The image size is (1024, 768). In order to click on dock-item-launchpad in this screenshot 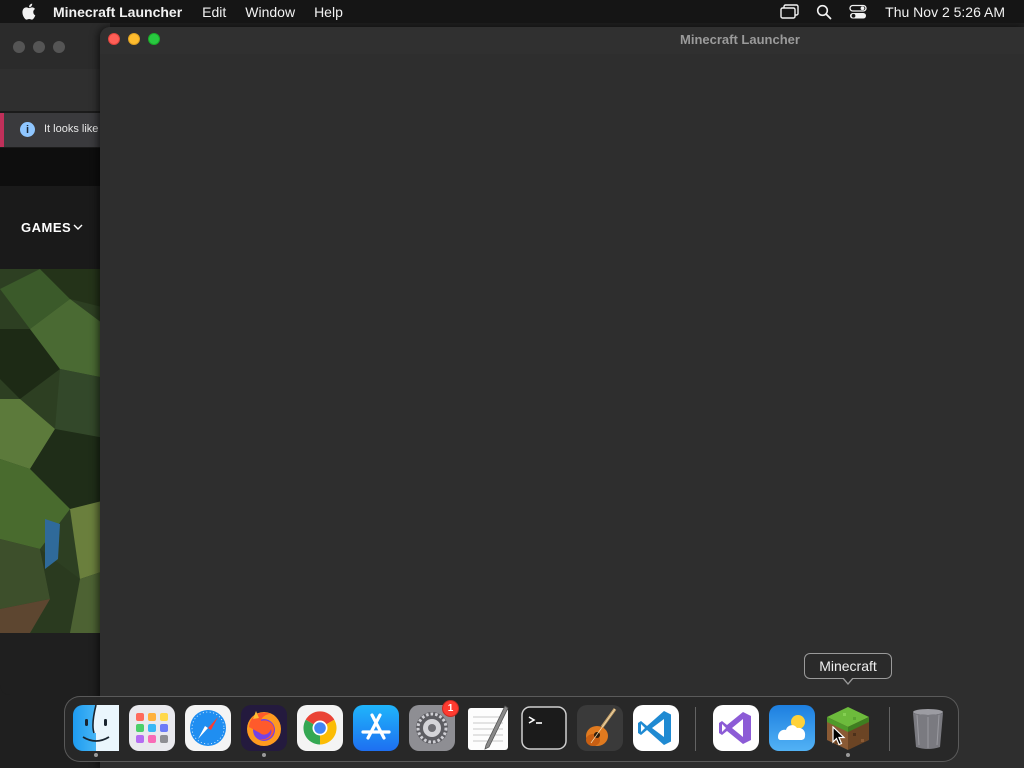, I will do `click(152, 728)`.